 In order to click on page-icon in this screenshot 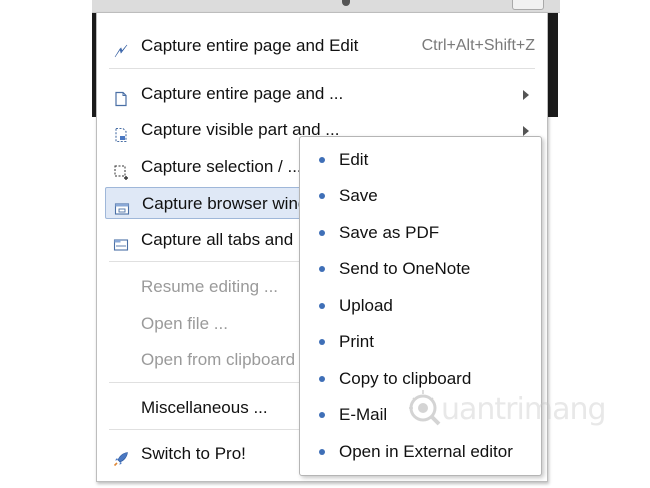, I will do `click(121, 96)`.